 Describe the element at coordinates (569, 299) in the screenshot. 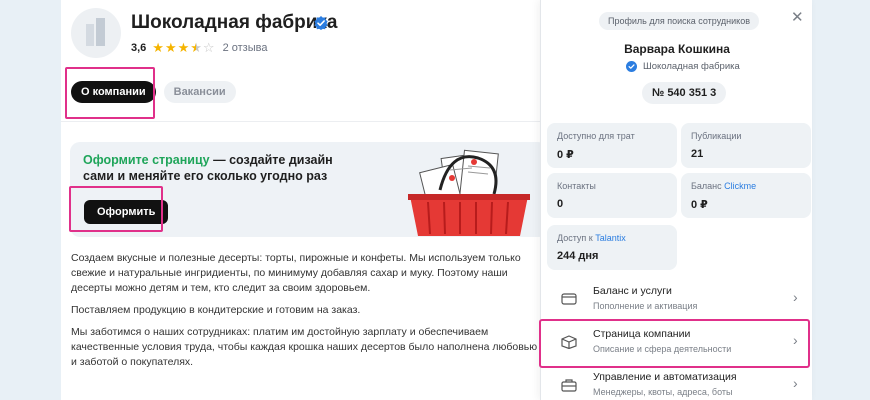

I see `wallet-icon` at that location.